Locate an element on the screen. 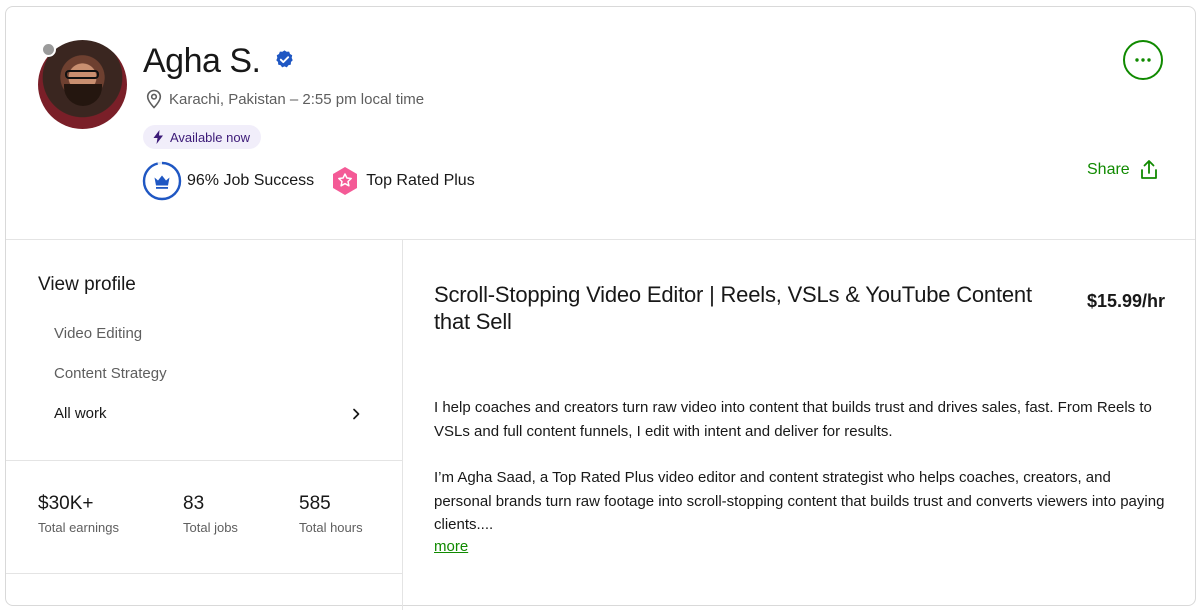  availability-text: Available now is located at coordinates (210, 137).